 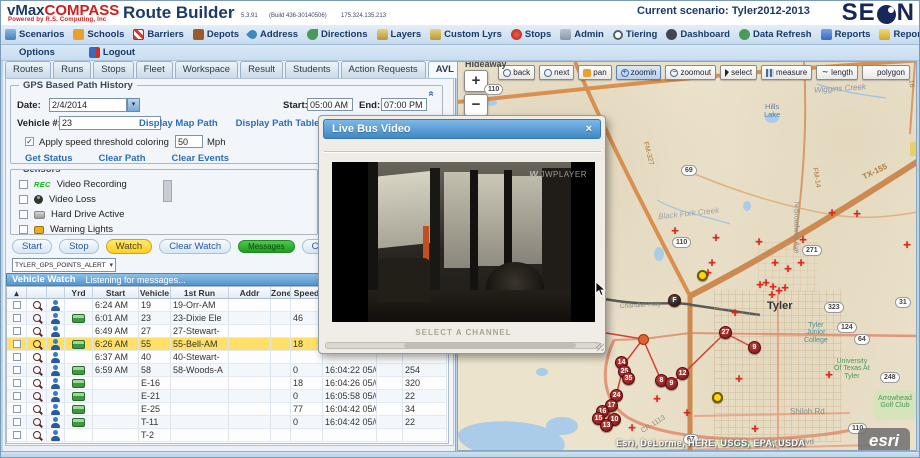 I want to click on toolbar-item-barriers: Barriers, so click(x=158, y=34).